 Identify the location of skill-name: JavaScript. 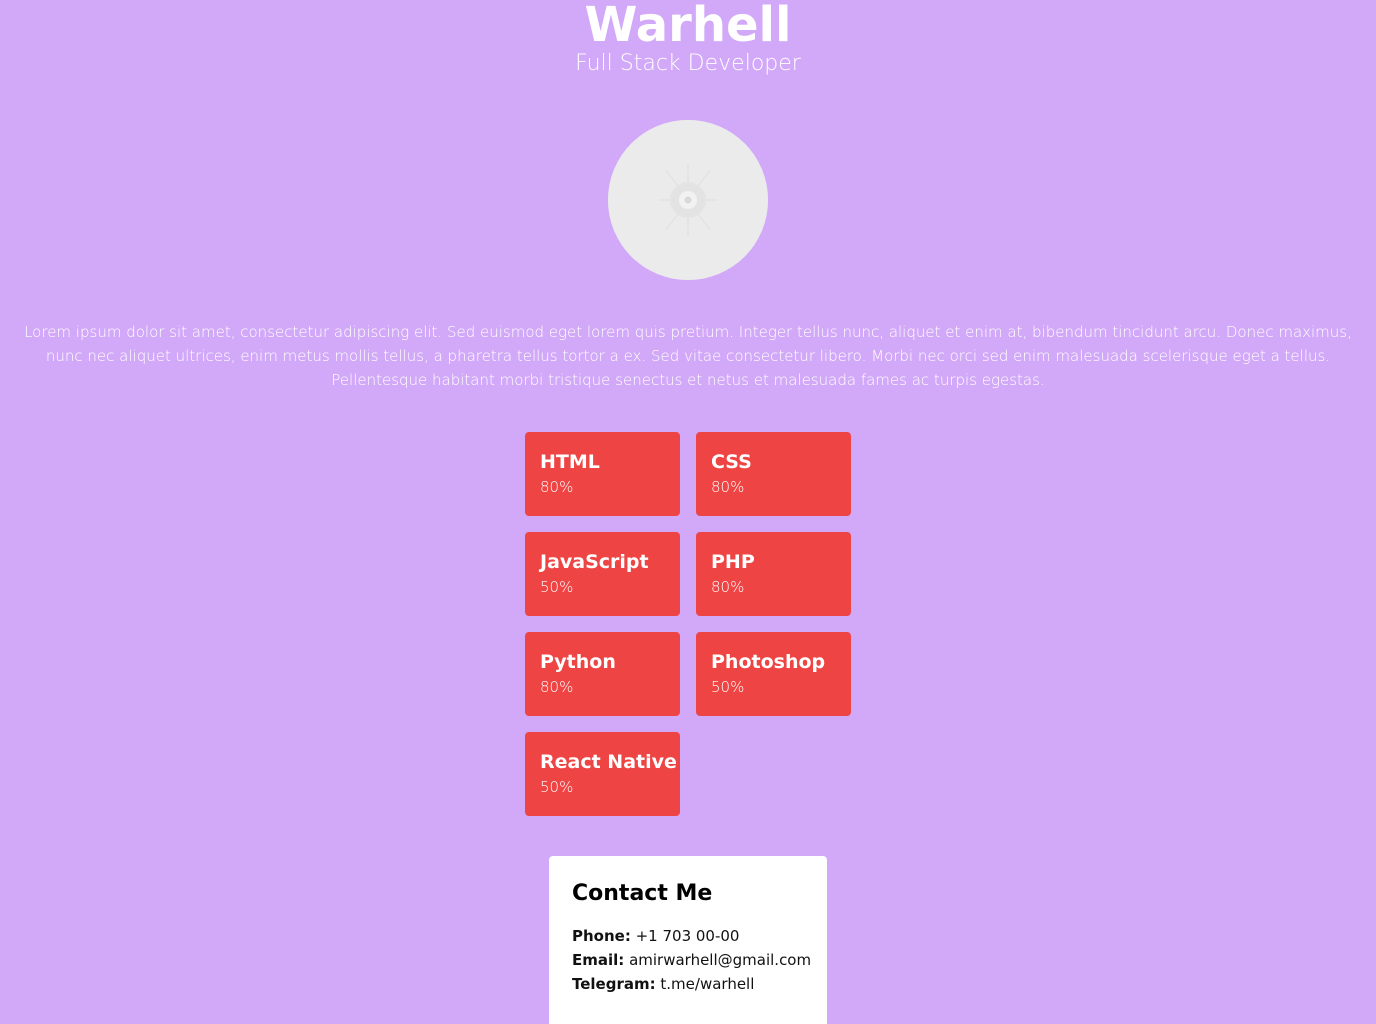
(594, 562).